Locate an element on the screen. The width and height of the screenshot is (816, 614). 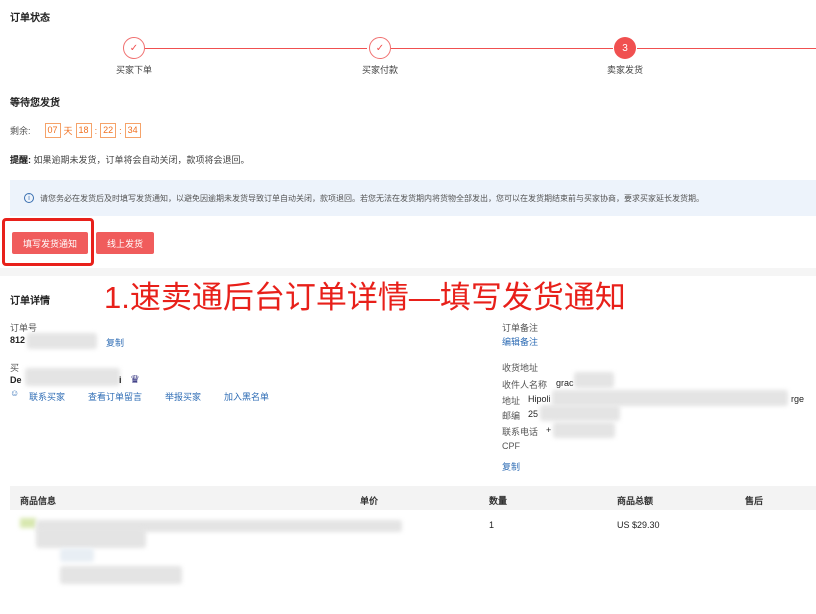
buyer-label: 买 is located at coordinates (15, 368).